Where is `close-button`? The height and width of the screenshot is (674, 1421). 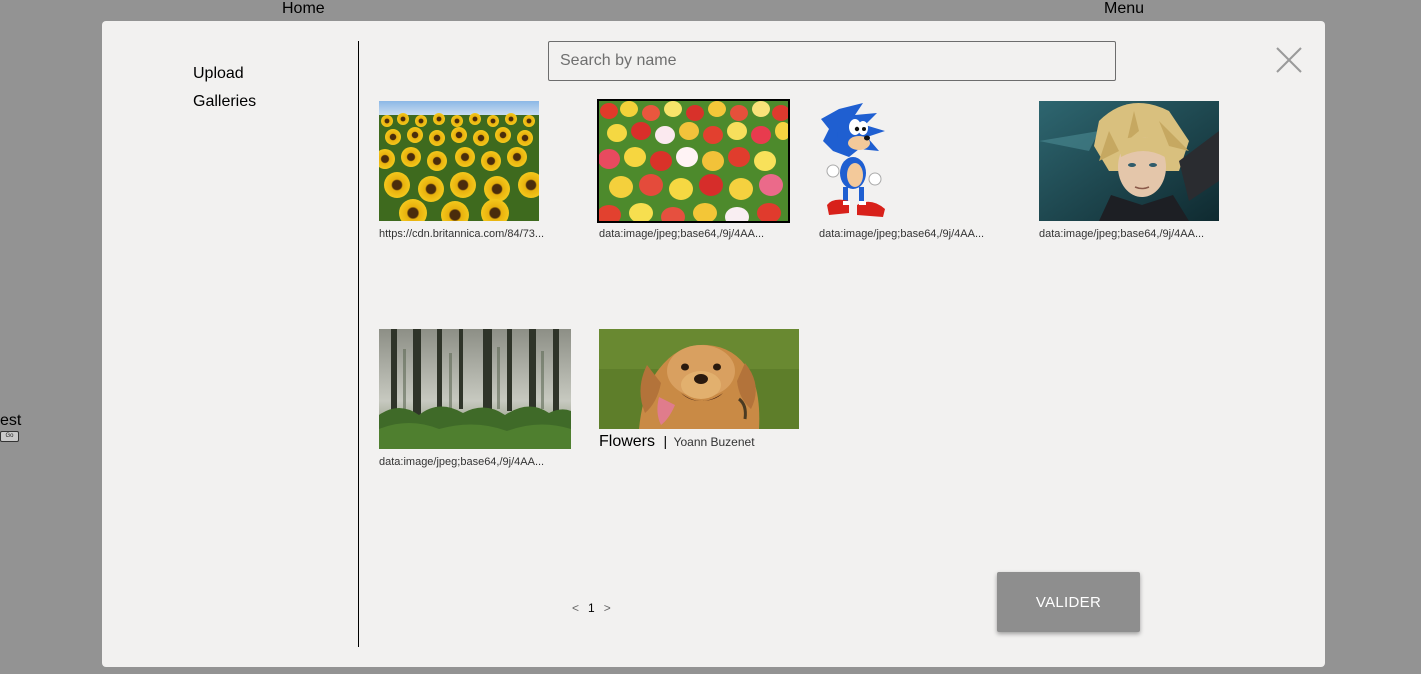 close-button is located at coordinates (1289, 60).